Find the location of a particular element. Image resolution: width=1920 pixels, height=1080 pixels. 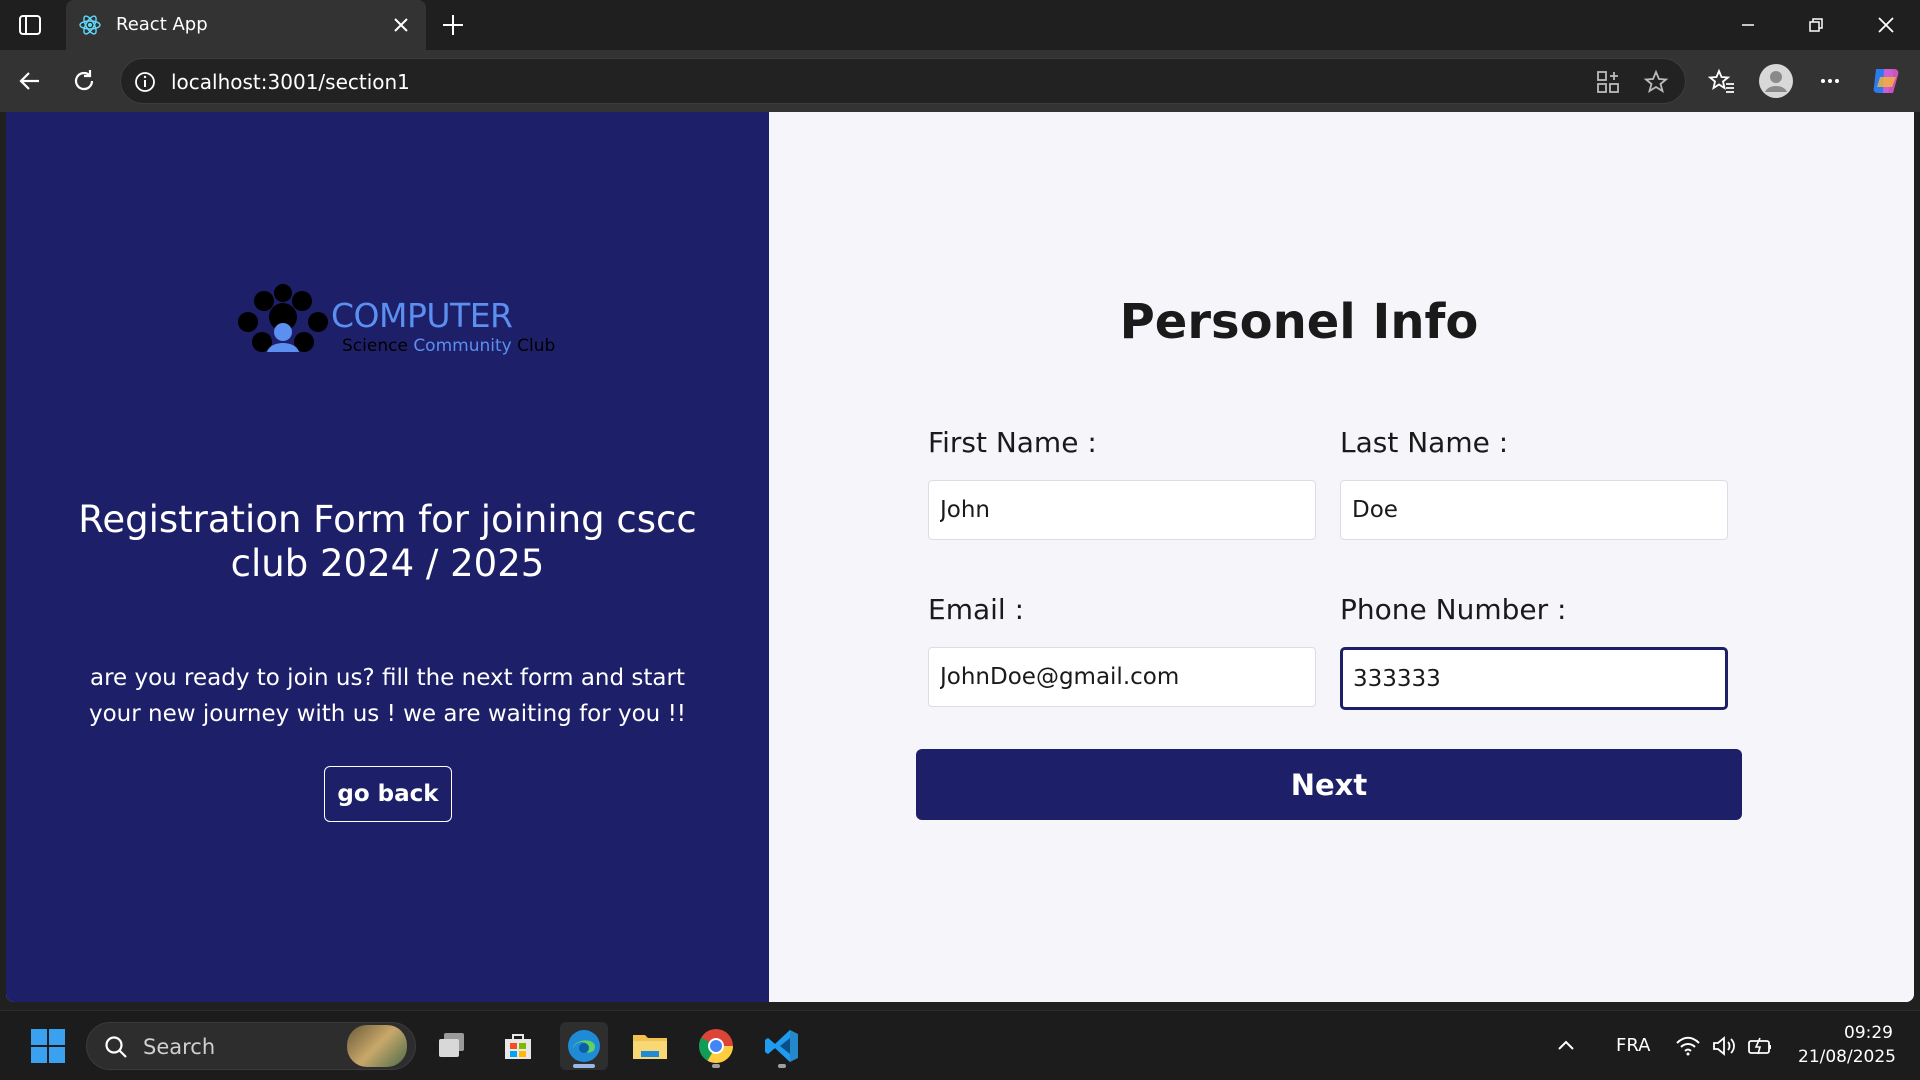

chevron-up-icon is located at coordinates (1566, 1046).